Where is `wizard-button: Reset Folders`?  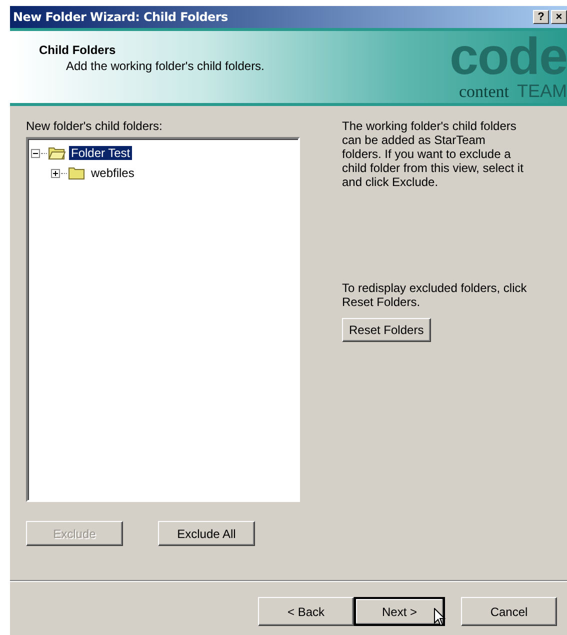
wizard-button: Reset Folders is located at coordinates (386, 330).